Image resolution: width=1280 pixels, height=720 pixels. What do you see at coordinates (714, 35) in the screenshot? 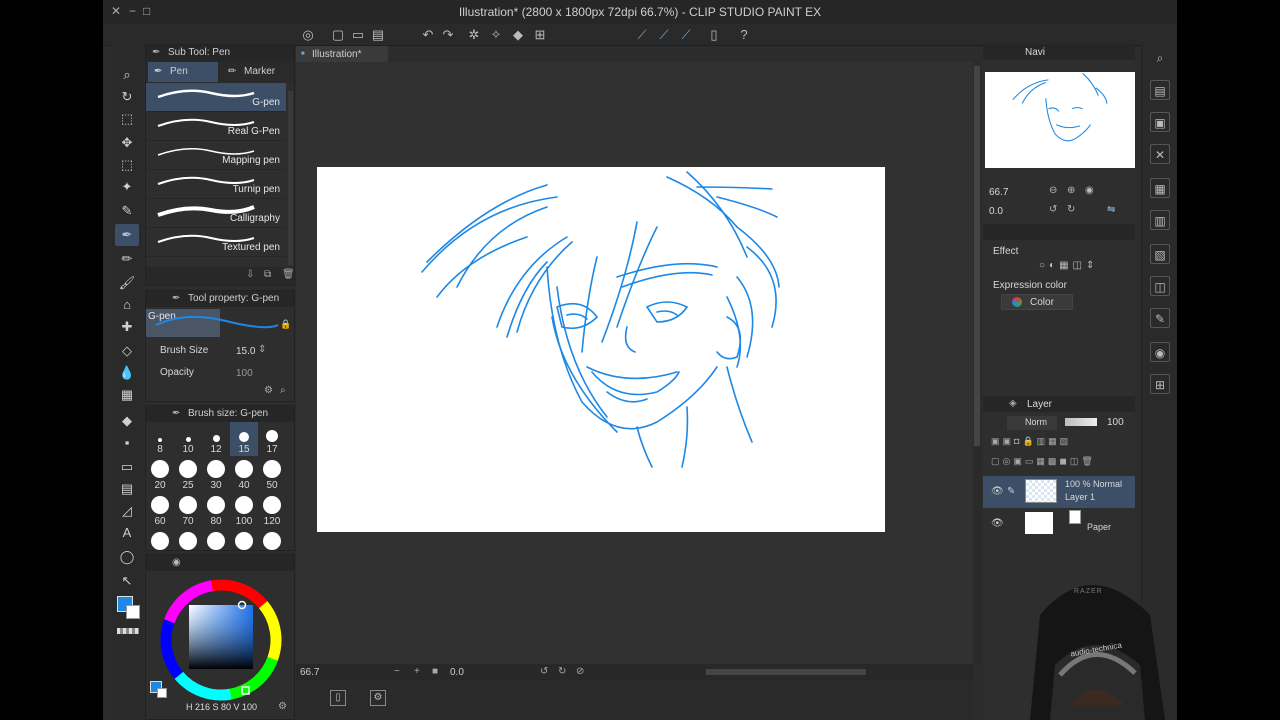
I see `smartphone-icon: ▯` at bounding box center [714, 35].